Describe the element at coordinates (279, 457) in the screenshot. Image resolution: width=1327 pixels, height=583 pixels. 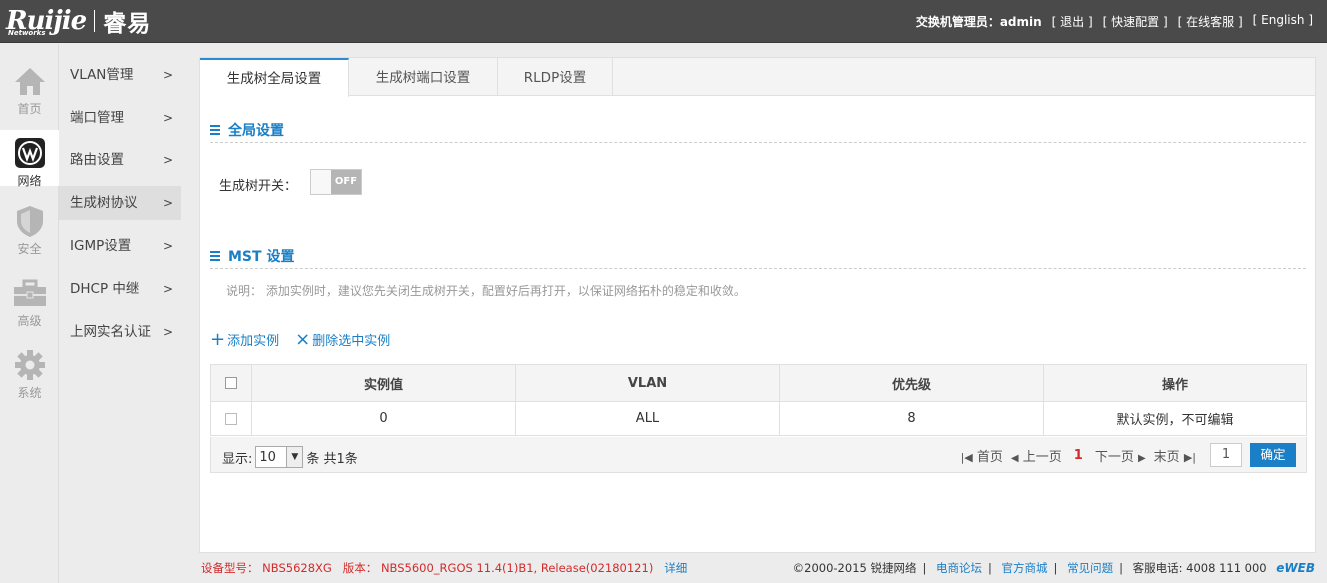
I see `page-size-select: 10 ▼` at that location.